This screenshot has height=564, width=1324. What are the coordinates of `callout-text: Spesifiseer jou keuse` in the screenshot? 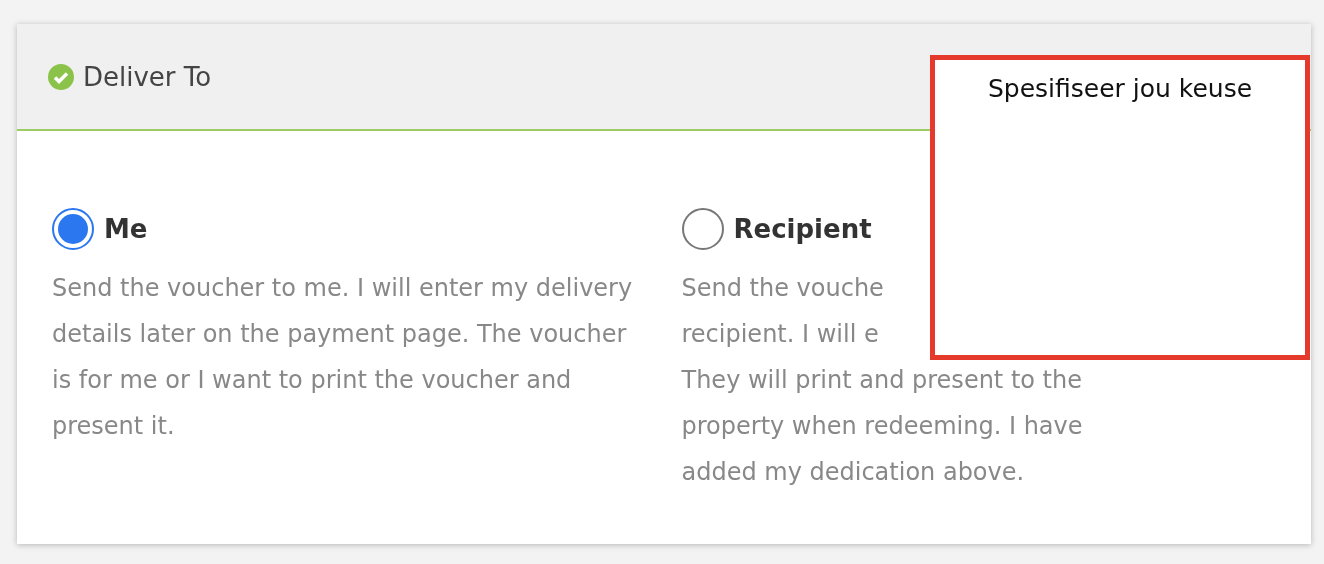 It's located at (1120, 88).